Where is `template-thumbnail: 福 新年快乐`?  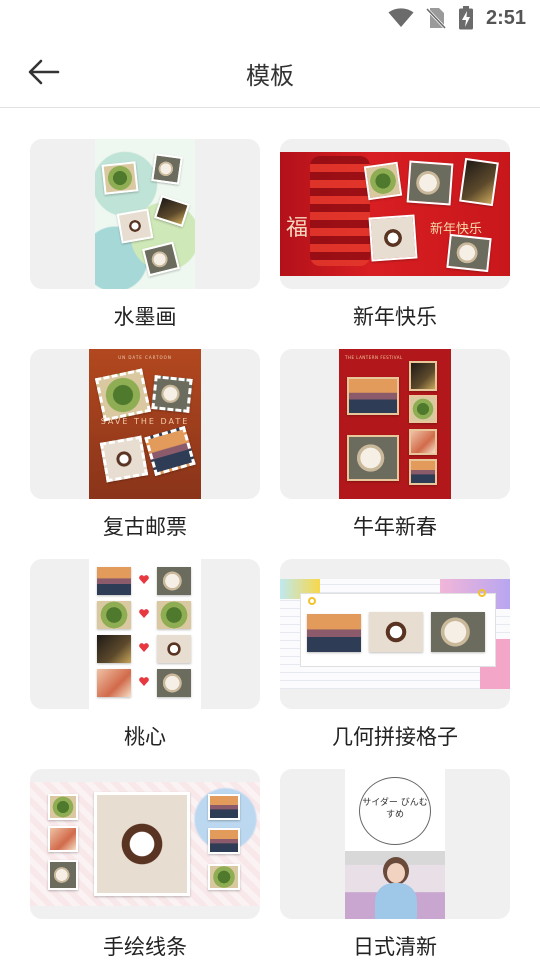
template-thumbnail: 福 新年快乐 is located at coordinates (395, 214).